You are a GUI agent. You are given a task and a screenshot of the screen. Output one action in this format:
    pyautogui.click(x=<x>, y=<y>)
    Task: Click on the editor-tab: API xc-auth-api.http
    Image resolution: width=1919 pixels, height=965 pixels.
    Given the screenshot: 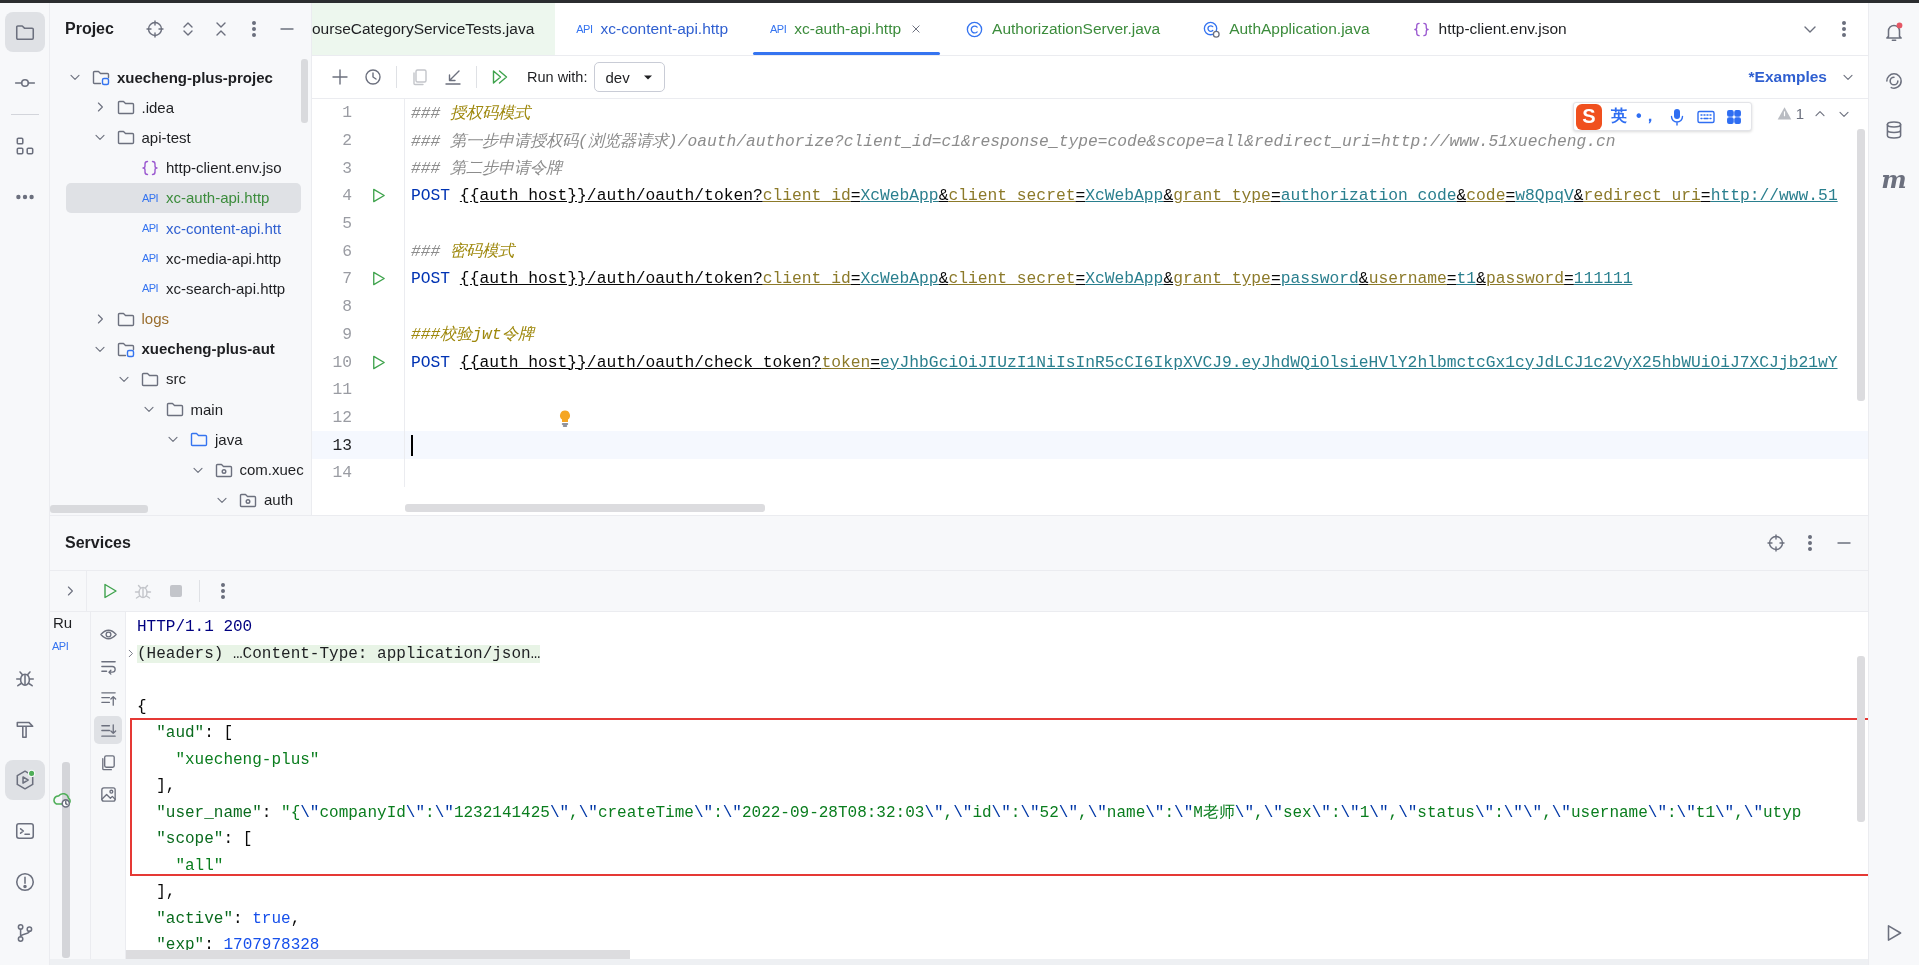 What is the action you would take?
    pyautogui.click(x=847, y=29)
    